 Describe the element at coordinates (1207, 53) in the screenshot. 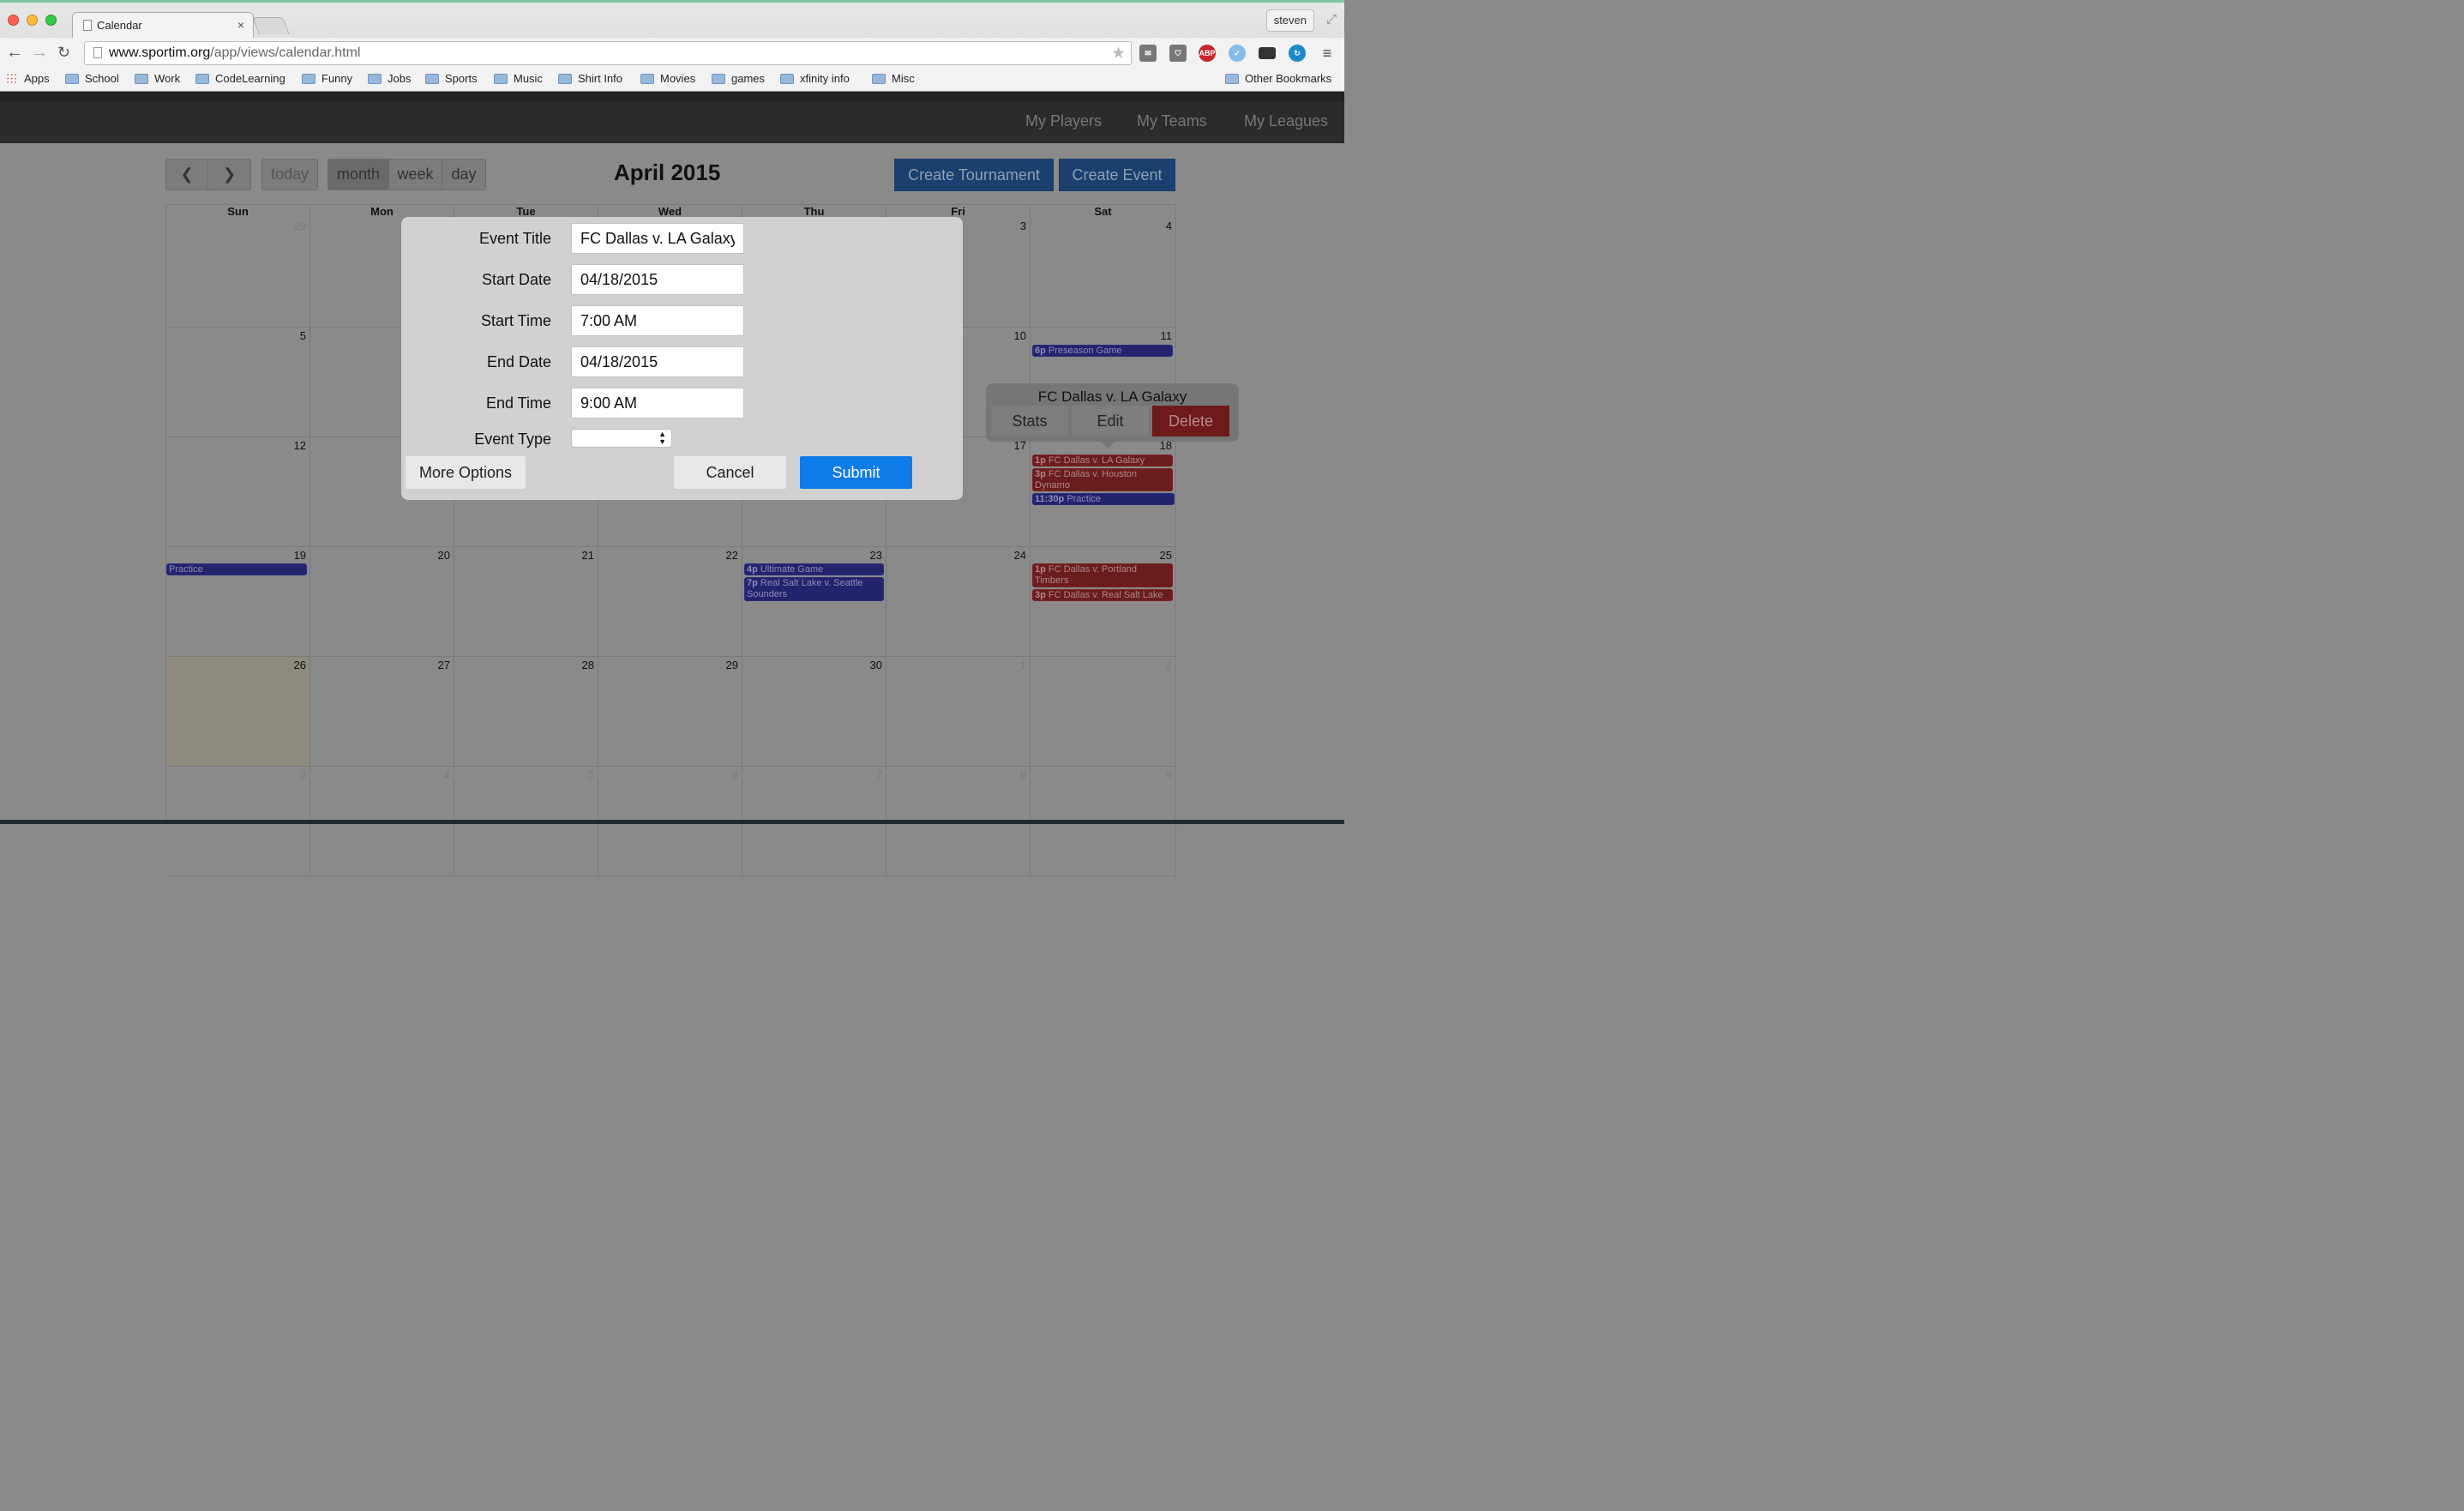

I see `adblock-icon: ABP` at that location.